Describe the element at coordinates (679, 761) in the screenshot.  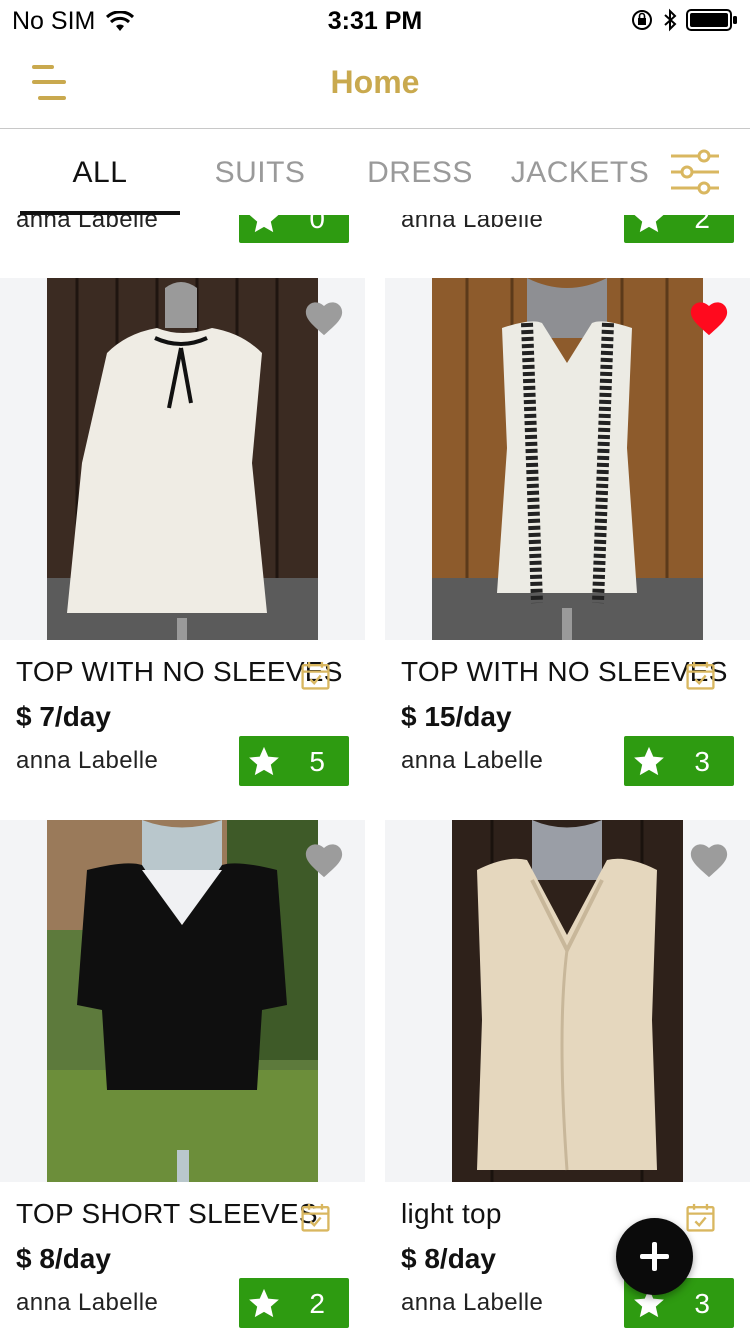
I see `rating-badge: 3` at that location.